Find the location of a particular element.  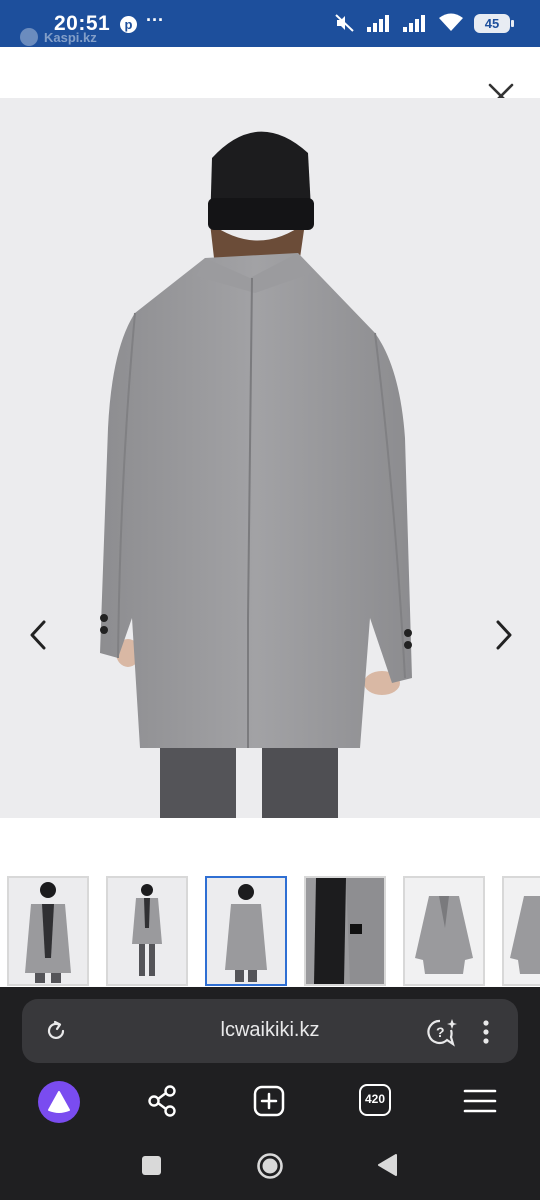

wifi-icon is located at coordinates (451, 22).